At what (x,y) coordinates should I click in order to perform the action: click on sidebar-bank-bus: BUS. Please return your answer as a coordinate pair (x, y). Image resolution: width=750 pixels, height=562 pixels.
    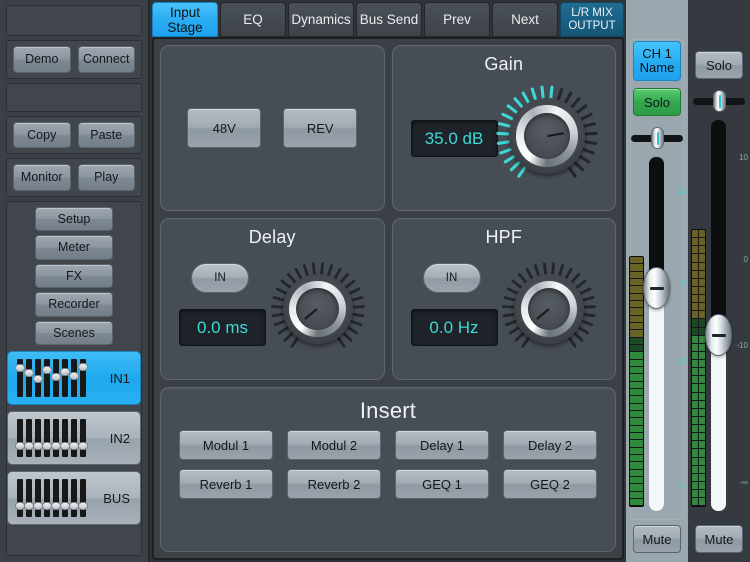
    Looking at the image, I should click on (74, 498).